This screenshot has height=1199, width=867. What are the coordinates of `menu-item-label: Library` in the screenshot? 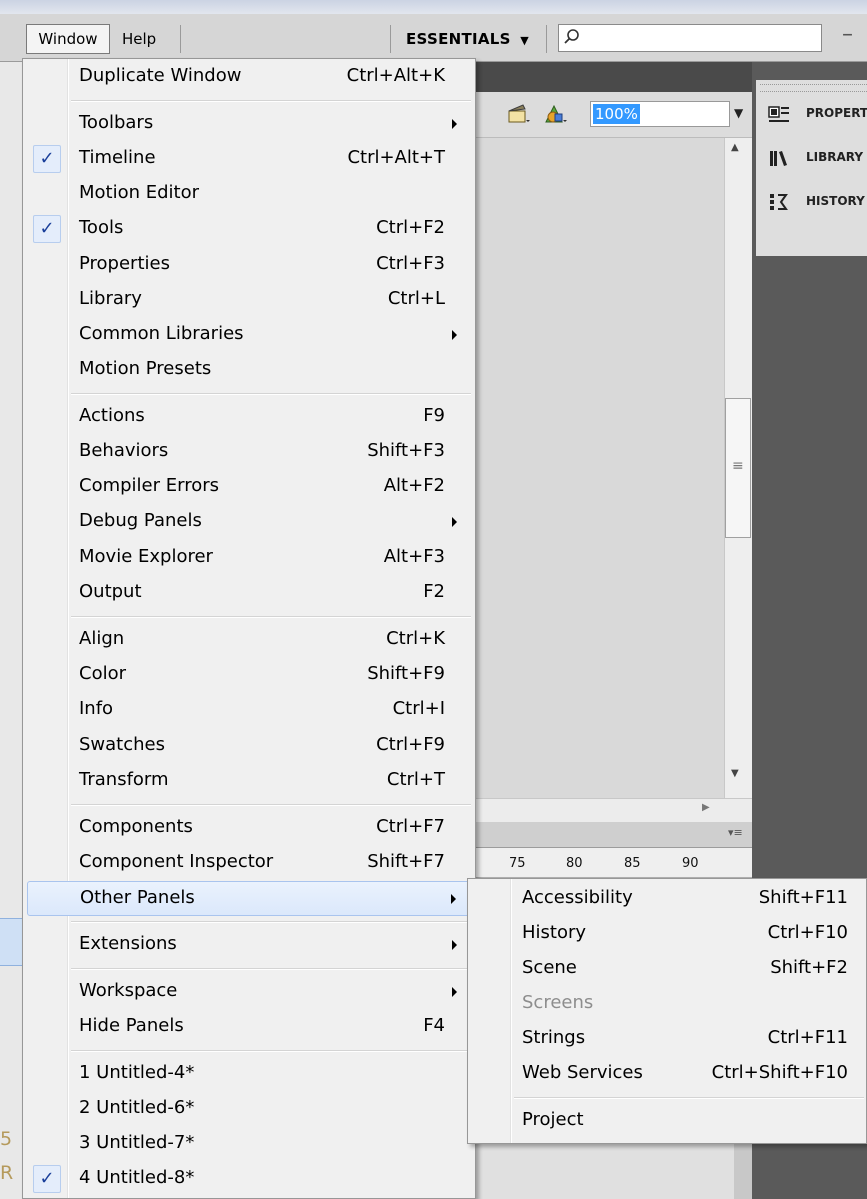 It's located at (110, 298).